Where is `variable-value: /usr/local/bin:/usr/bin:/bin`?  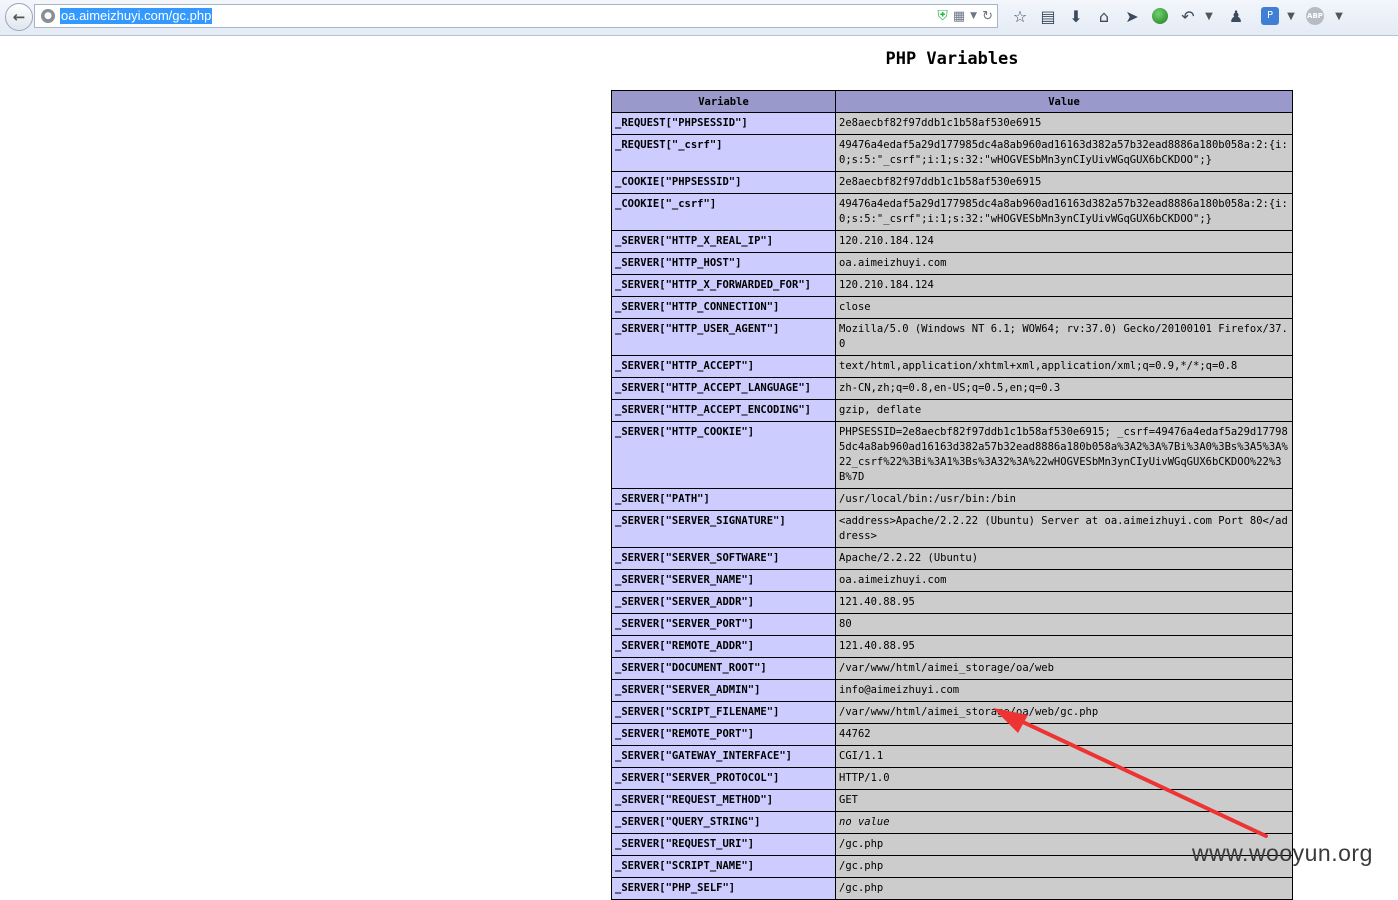
variable-value: /usr/local/bin:/usr/bin:/bin is located at coordinates (1064, 499).